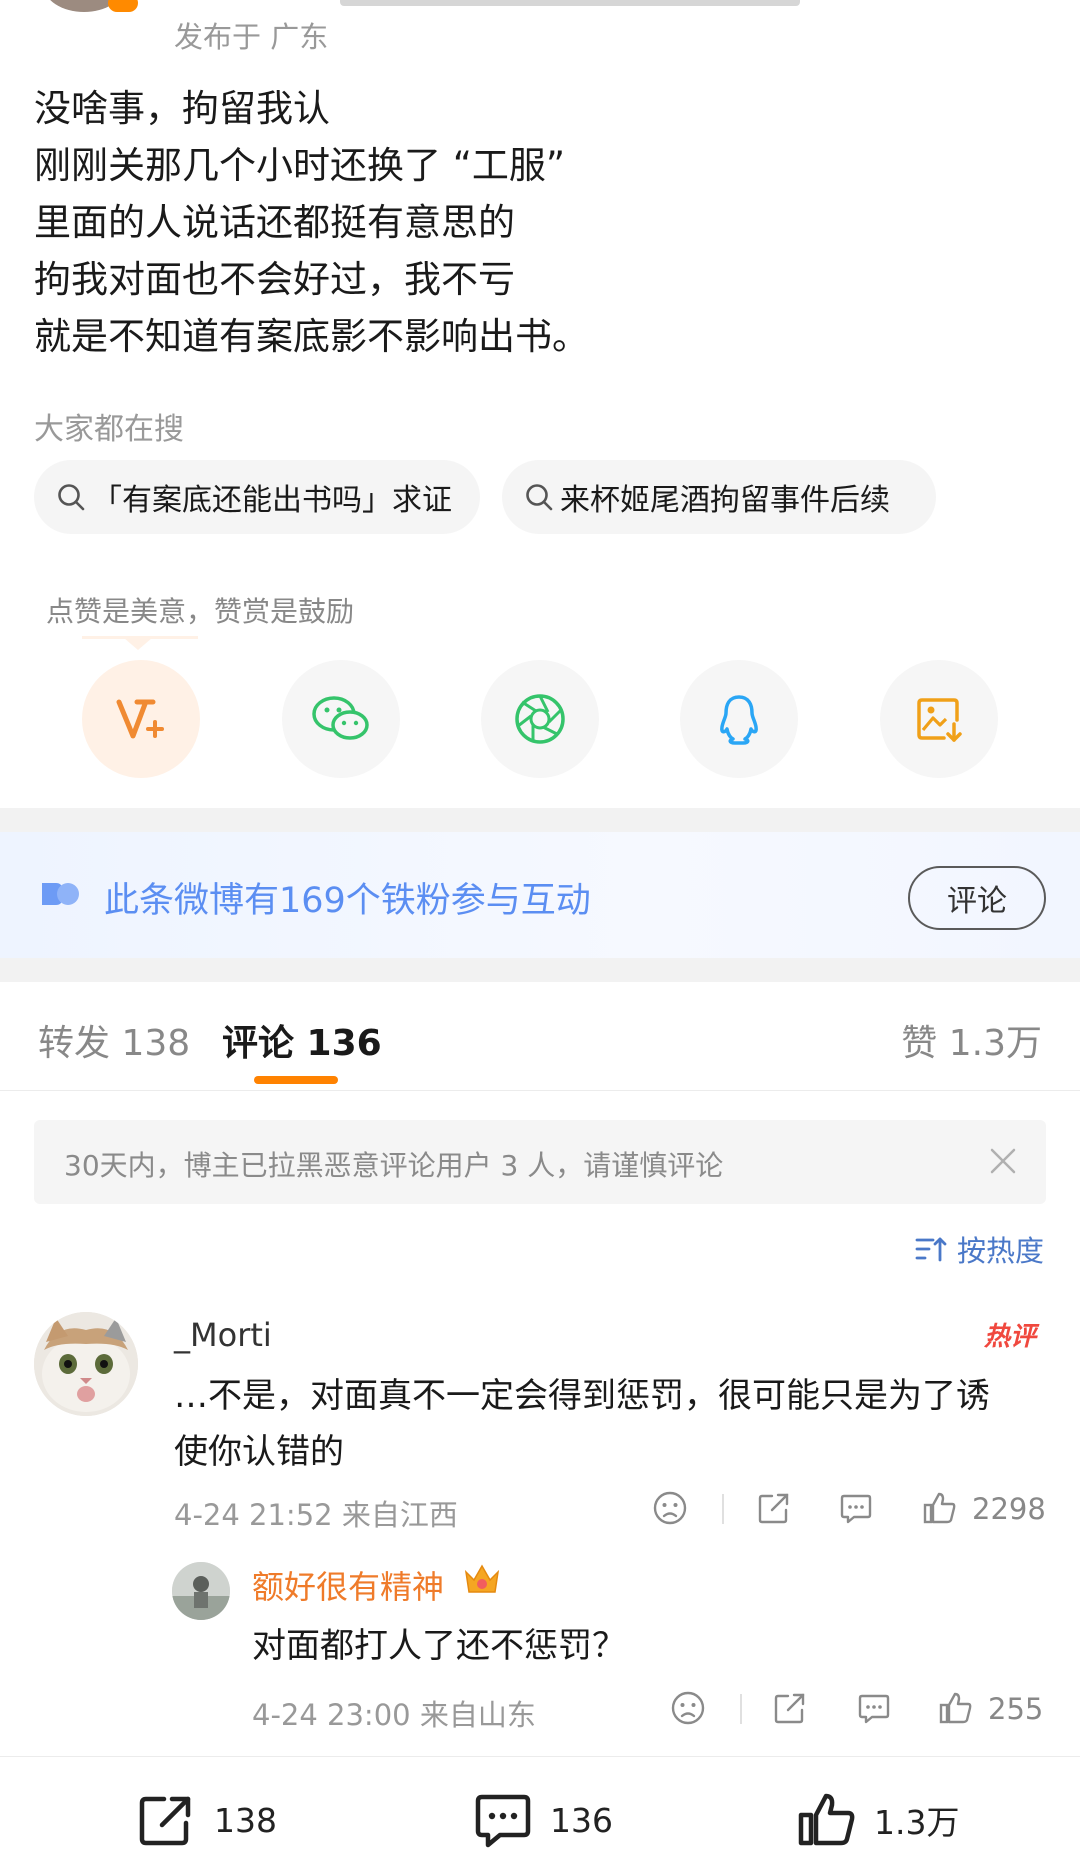 This screenshot has width=1080, height=1868. What do you see at coordinates (302, 1040) in the screenshot?
I see `tab-comments: 评论 136` at bounding box center [302, 1040].